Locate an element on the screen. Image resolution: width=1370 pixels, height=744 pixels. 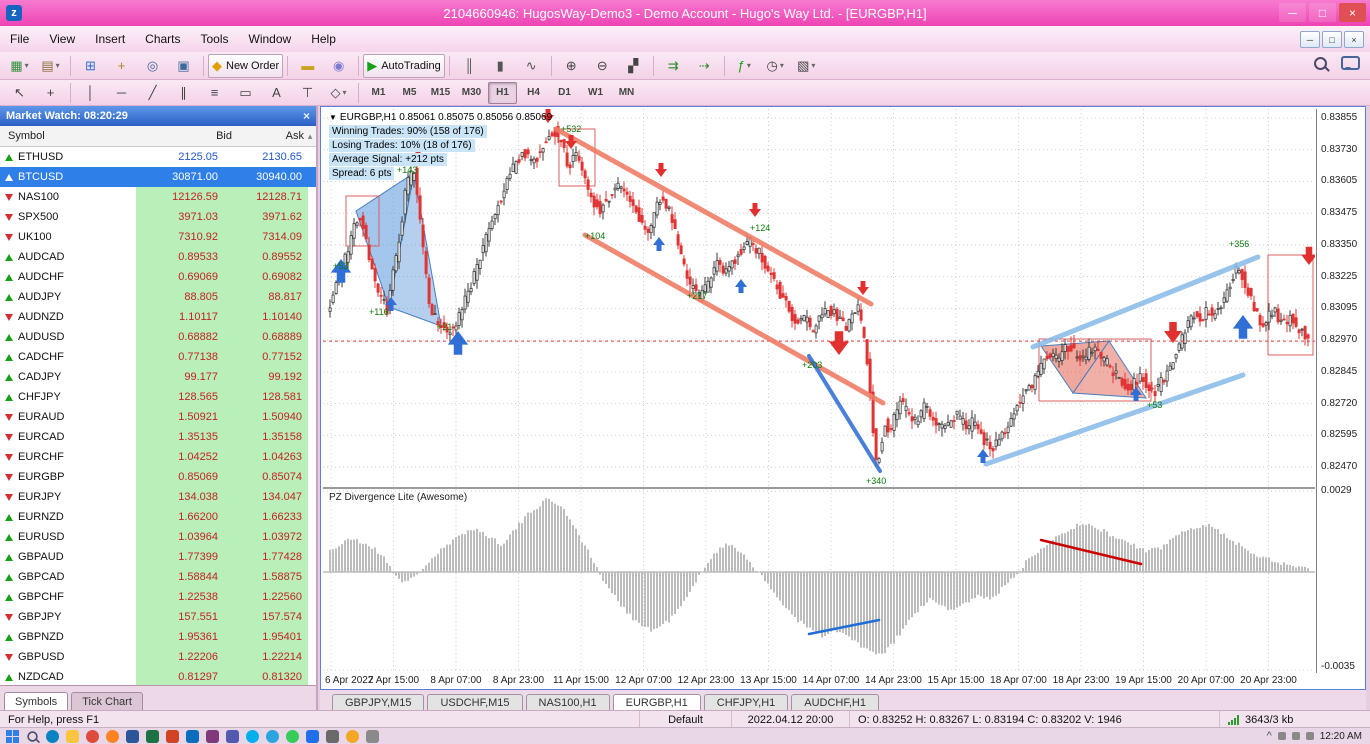
market-watch-row: EURCHF 1.04252 1.04263 is located at coordinates (158, 457).